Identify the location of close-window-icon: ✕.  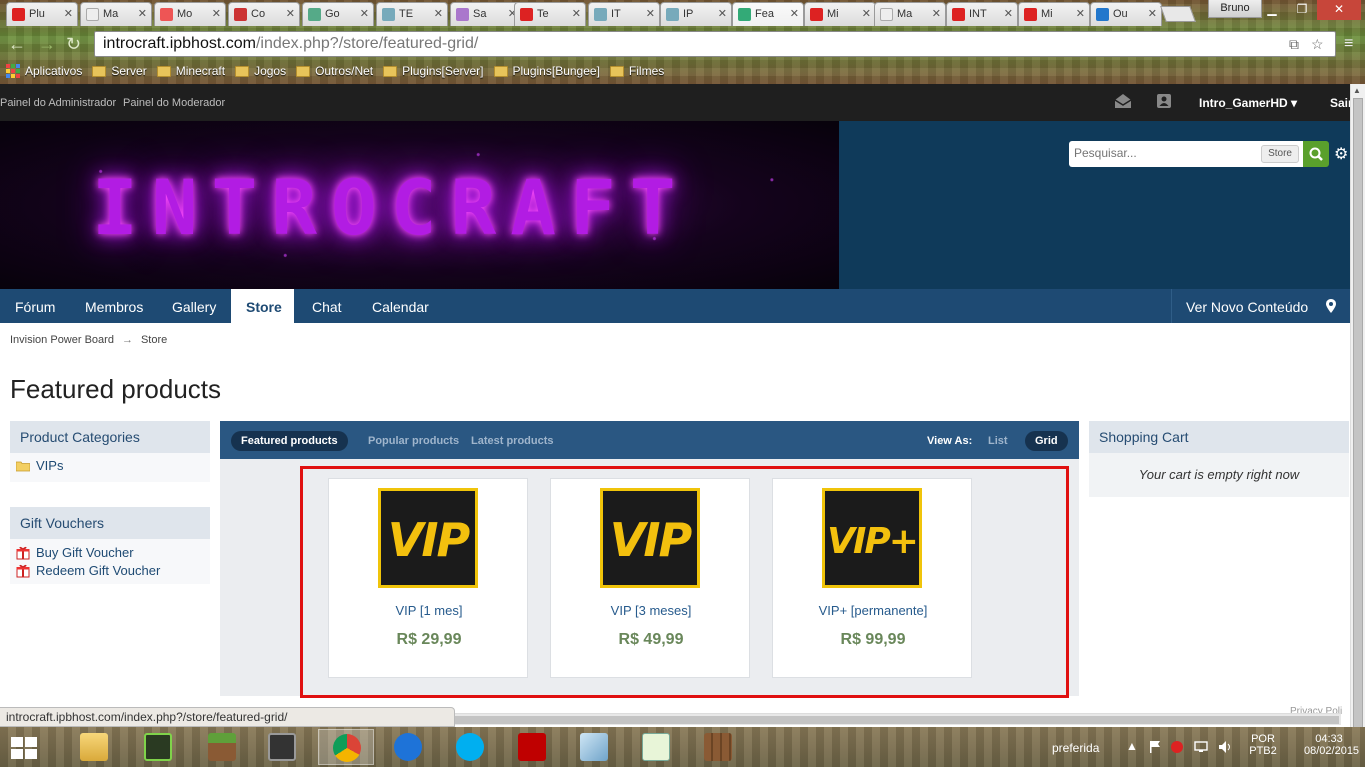
(1339, 10).